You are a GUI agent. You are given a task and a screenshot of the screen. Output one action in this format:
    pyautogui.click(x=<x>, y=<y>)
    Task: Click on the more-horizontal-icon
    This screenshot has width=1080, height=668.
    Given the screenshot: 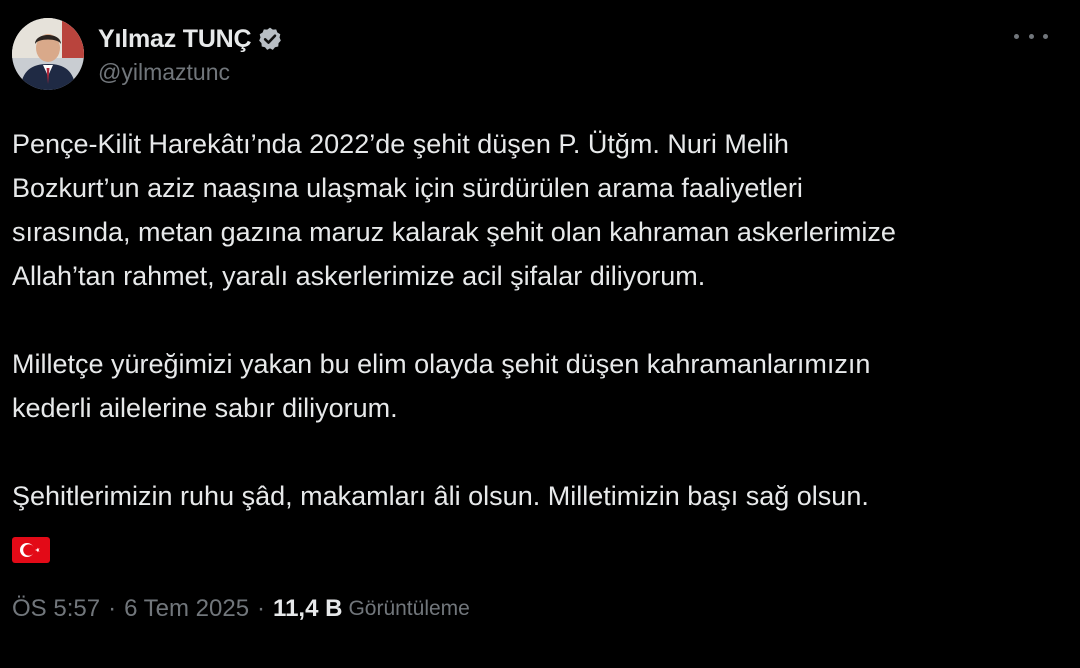 What is the action you would take?
    pyautogui.click(x=1031, y=36)
    